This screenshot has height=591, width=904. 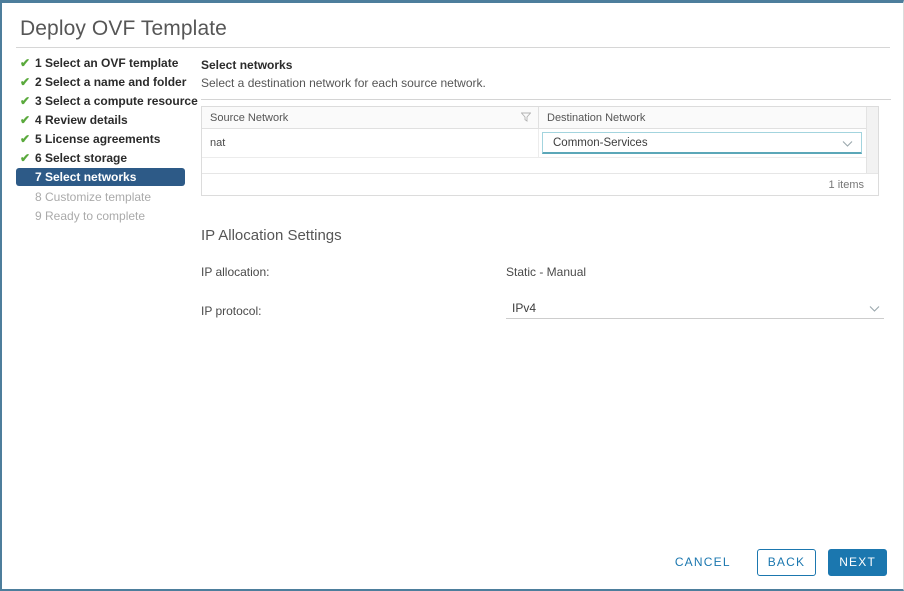 What do you see at coordinates (540, 184) in the screenshot?
I see `table-footer: 1 items` at bounding box center [540, 184].